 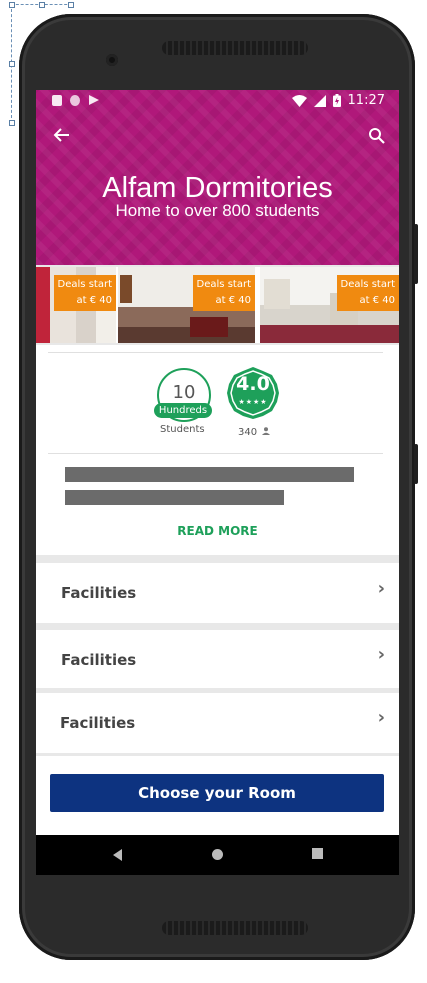 I want to click on poster-image, so click(x=126, y=289).